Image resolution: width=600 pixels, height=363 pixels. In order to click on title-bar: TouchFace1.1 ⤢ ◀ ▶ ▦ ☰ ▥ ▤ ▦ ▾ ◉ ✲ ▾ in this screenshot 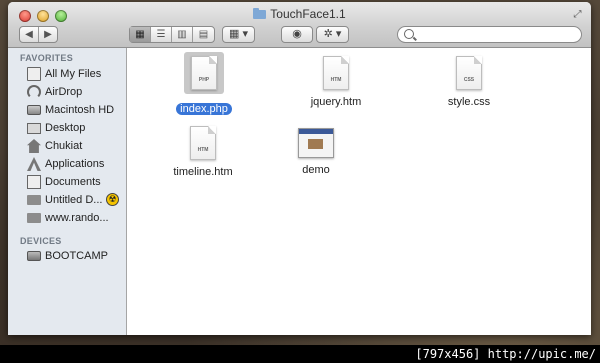, I will do `click(299, 25)`.